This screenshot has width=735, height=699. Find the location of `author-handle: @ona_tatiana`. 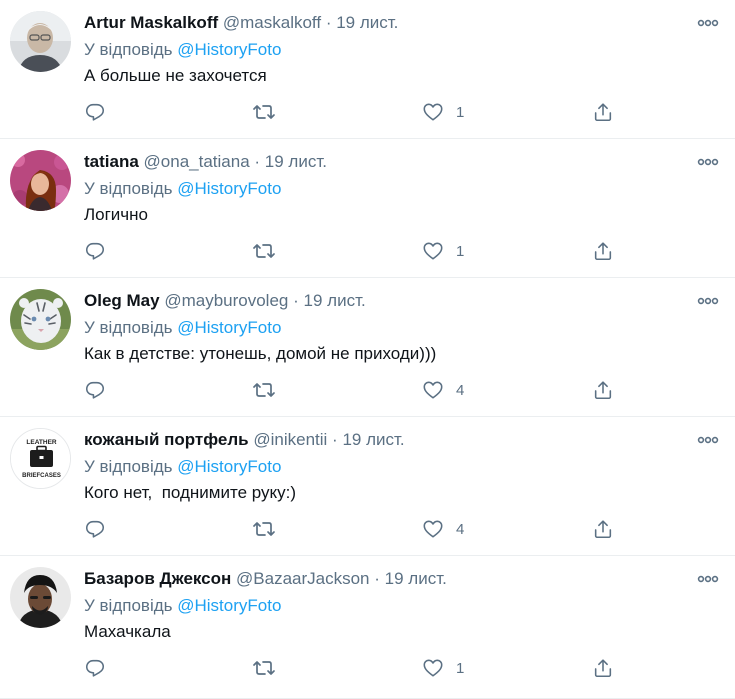

author-handle: @ona_tatiana is located at coordinates (197, 161).